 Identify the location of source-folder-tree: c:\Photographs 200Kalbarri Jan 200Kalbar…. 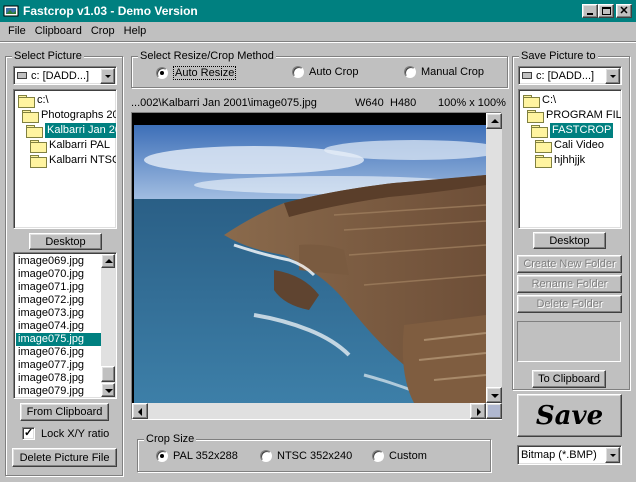
(65, 159).